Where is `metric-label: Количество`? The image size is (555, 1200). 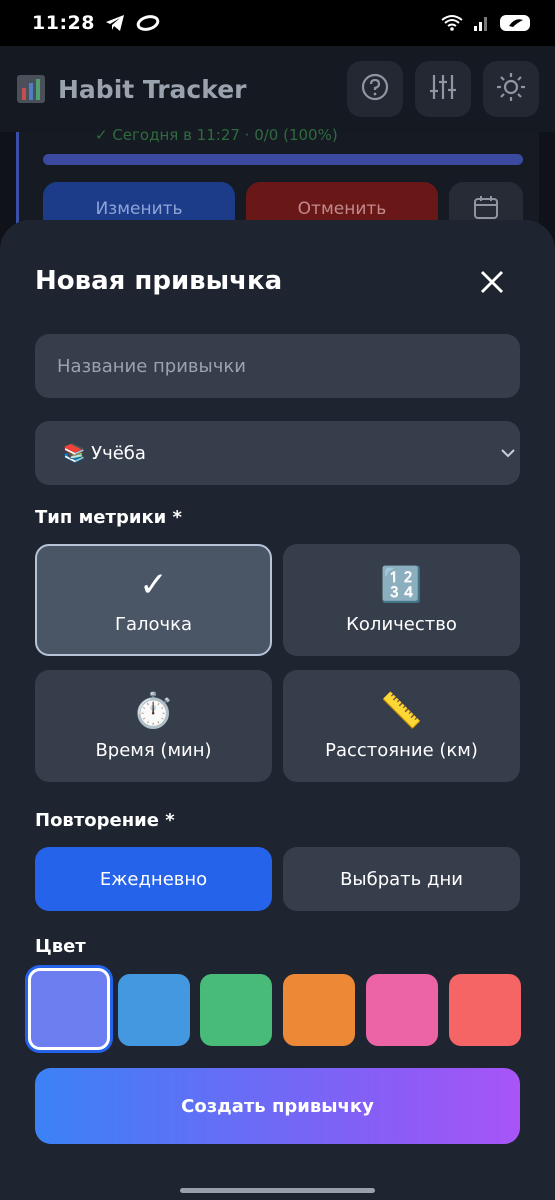 metric-label: Количество is located at coordinates (401, 624).